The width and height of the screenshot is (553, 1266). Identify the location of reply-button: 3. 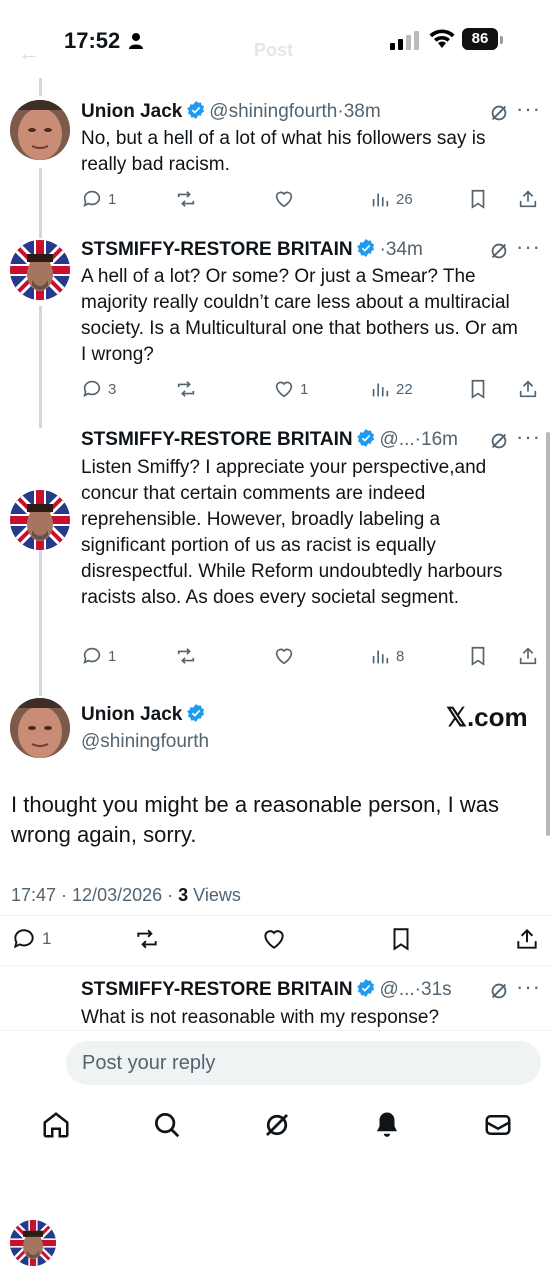
(98, 389).